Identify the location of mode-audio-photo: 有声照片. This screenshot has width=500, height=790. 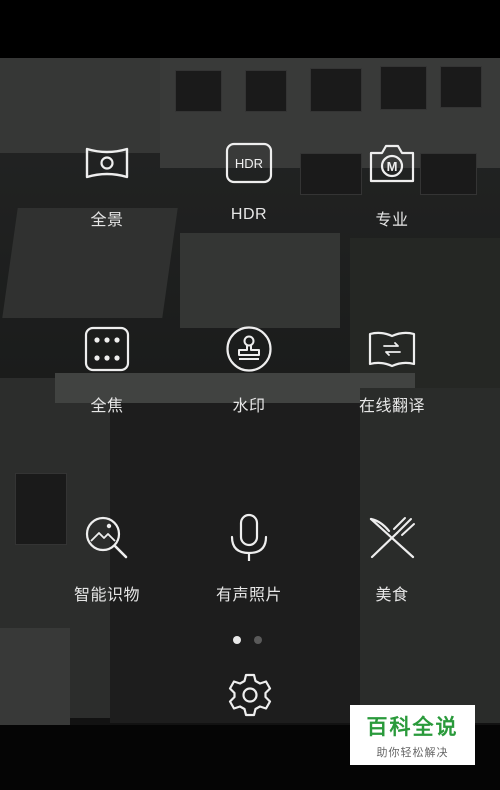
(249, 559).